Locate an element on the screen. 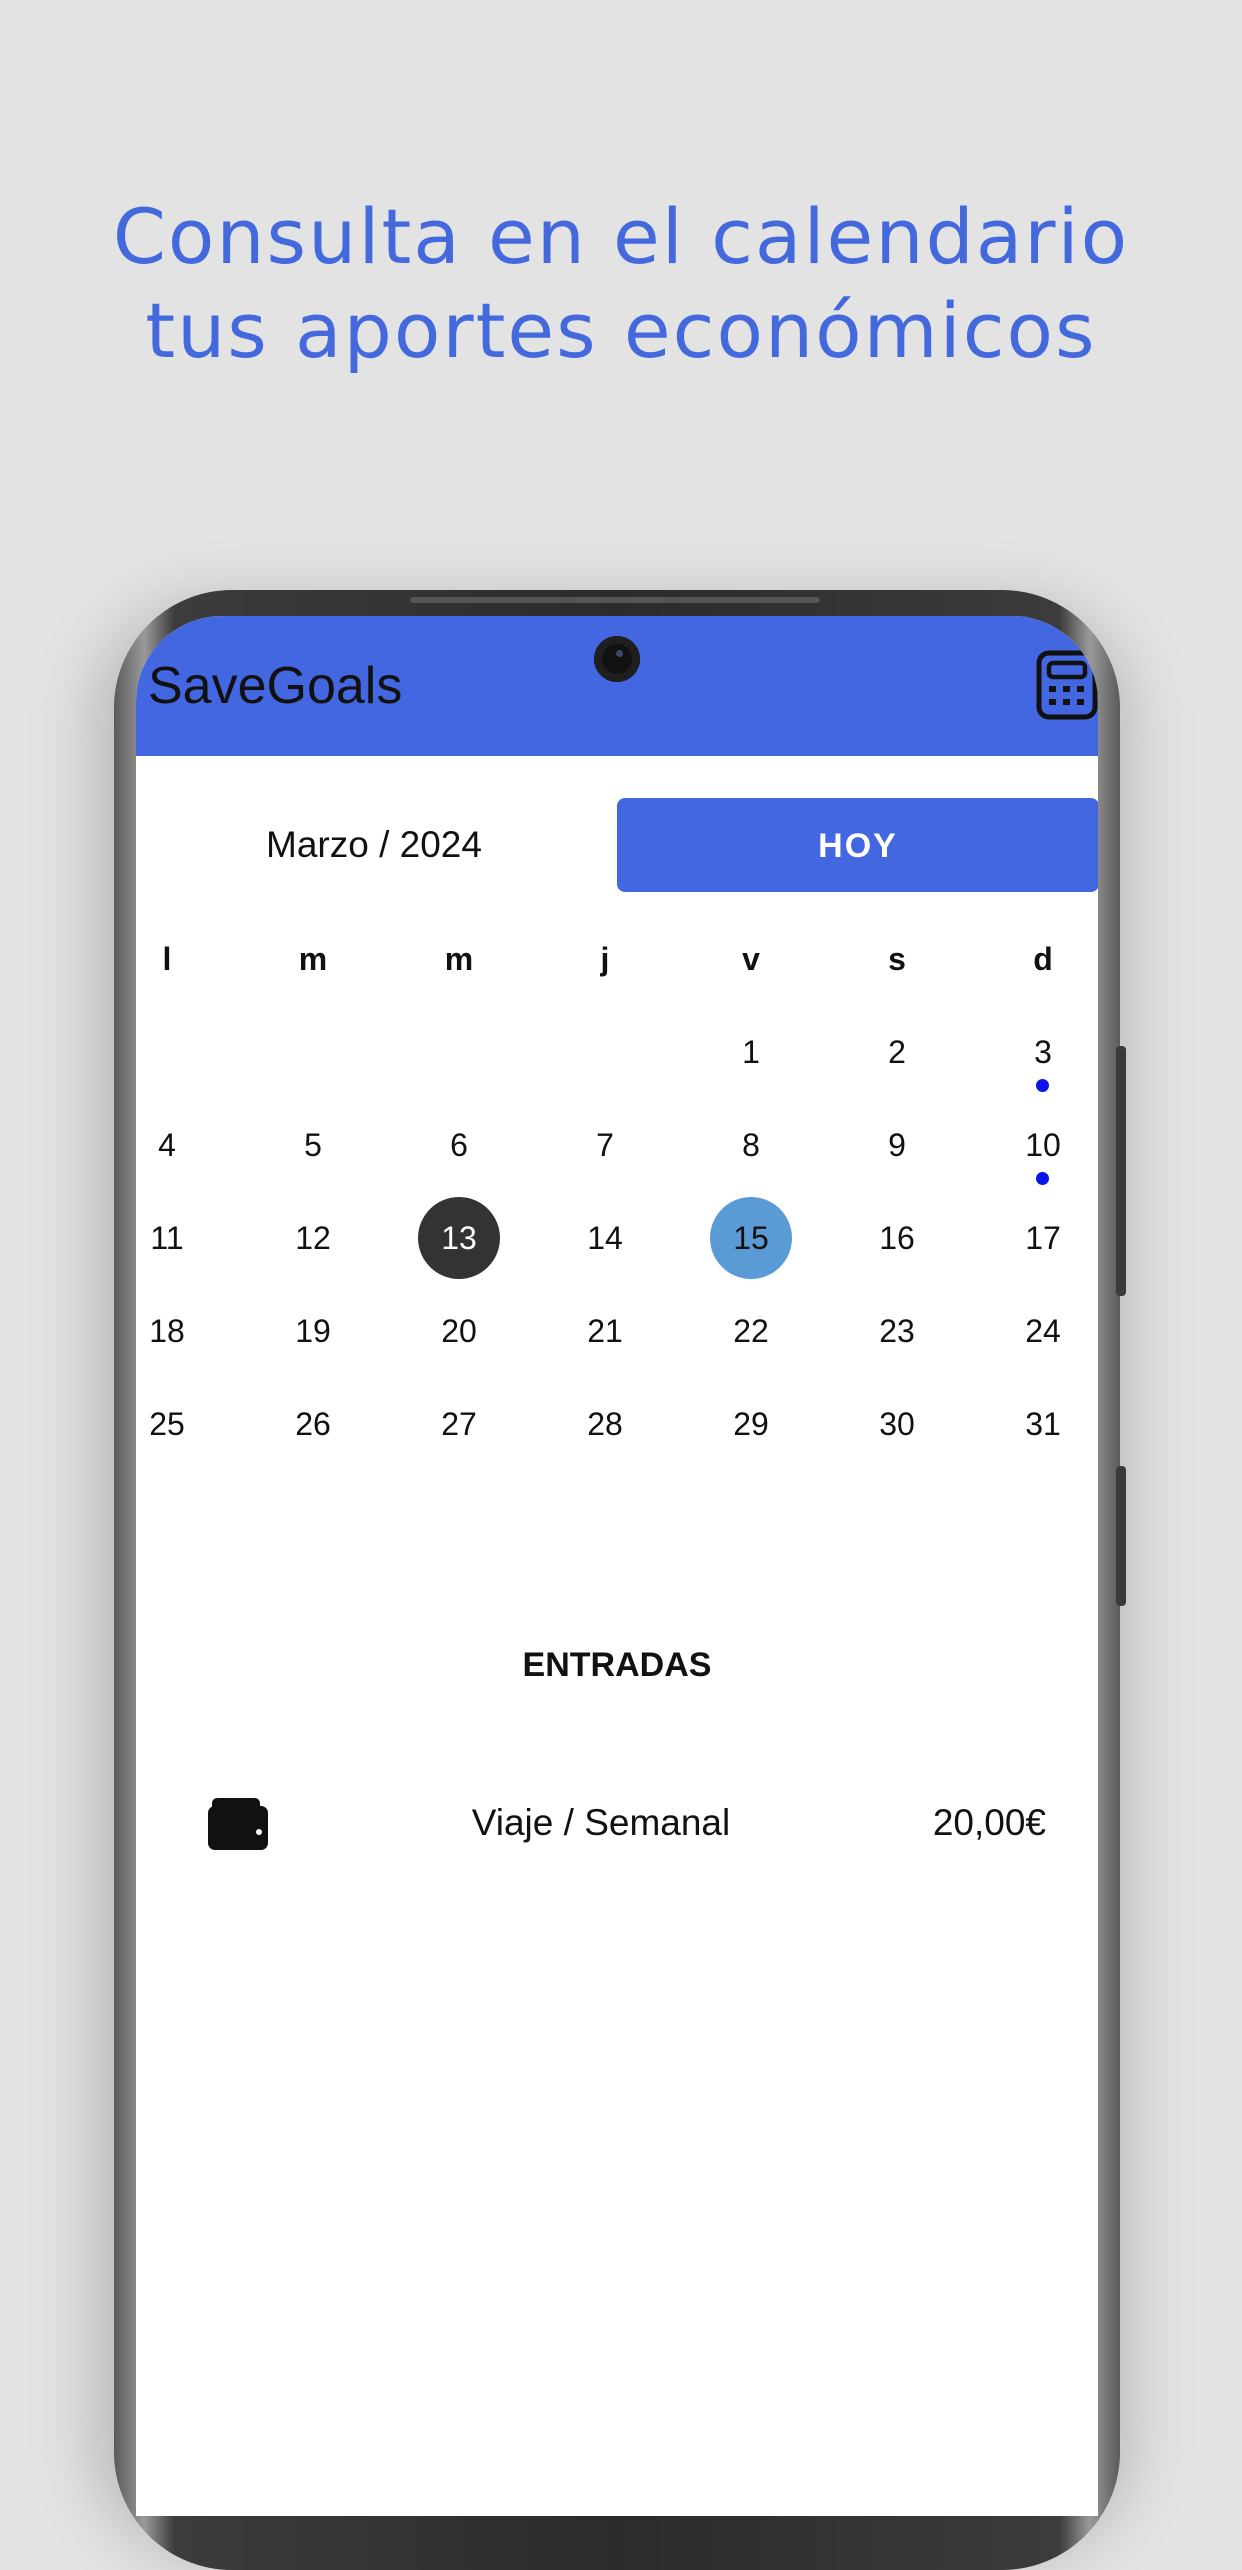  phone-power-button is located at coordinates (1121, 1171).